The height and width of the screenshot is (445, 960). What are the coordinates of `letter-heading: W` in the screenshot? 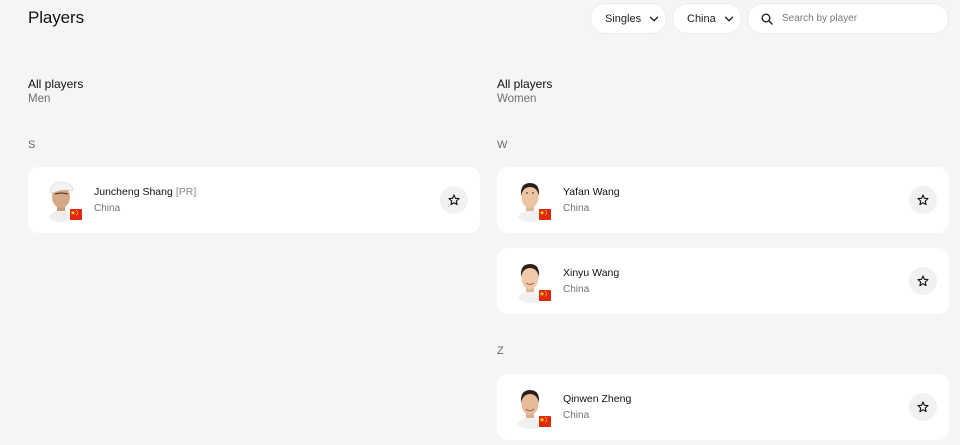 It's located at (502, 145).